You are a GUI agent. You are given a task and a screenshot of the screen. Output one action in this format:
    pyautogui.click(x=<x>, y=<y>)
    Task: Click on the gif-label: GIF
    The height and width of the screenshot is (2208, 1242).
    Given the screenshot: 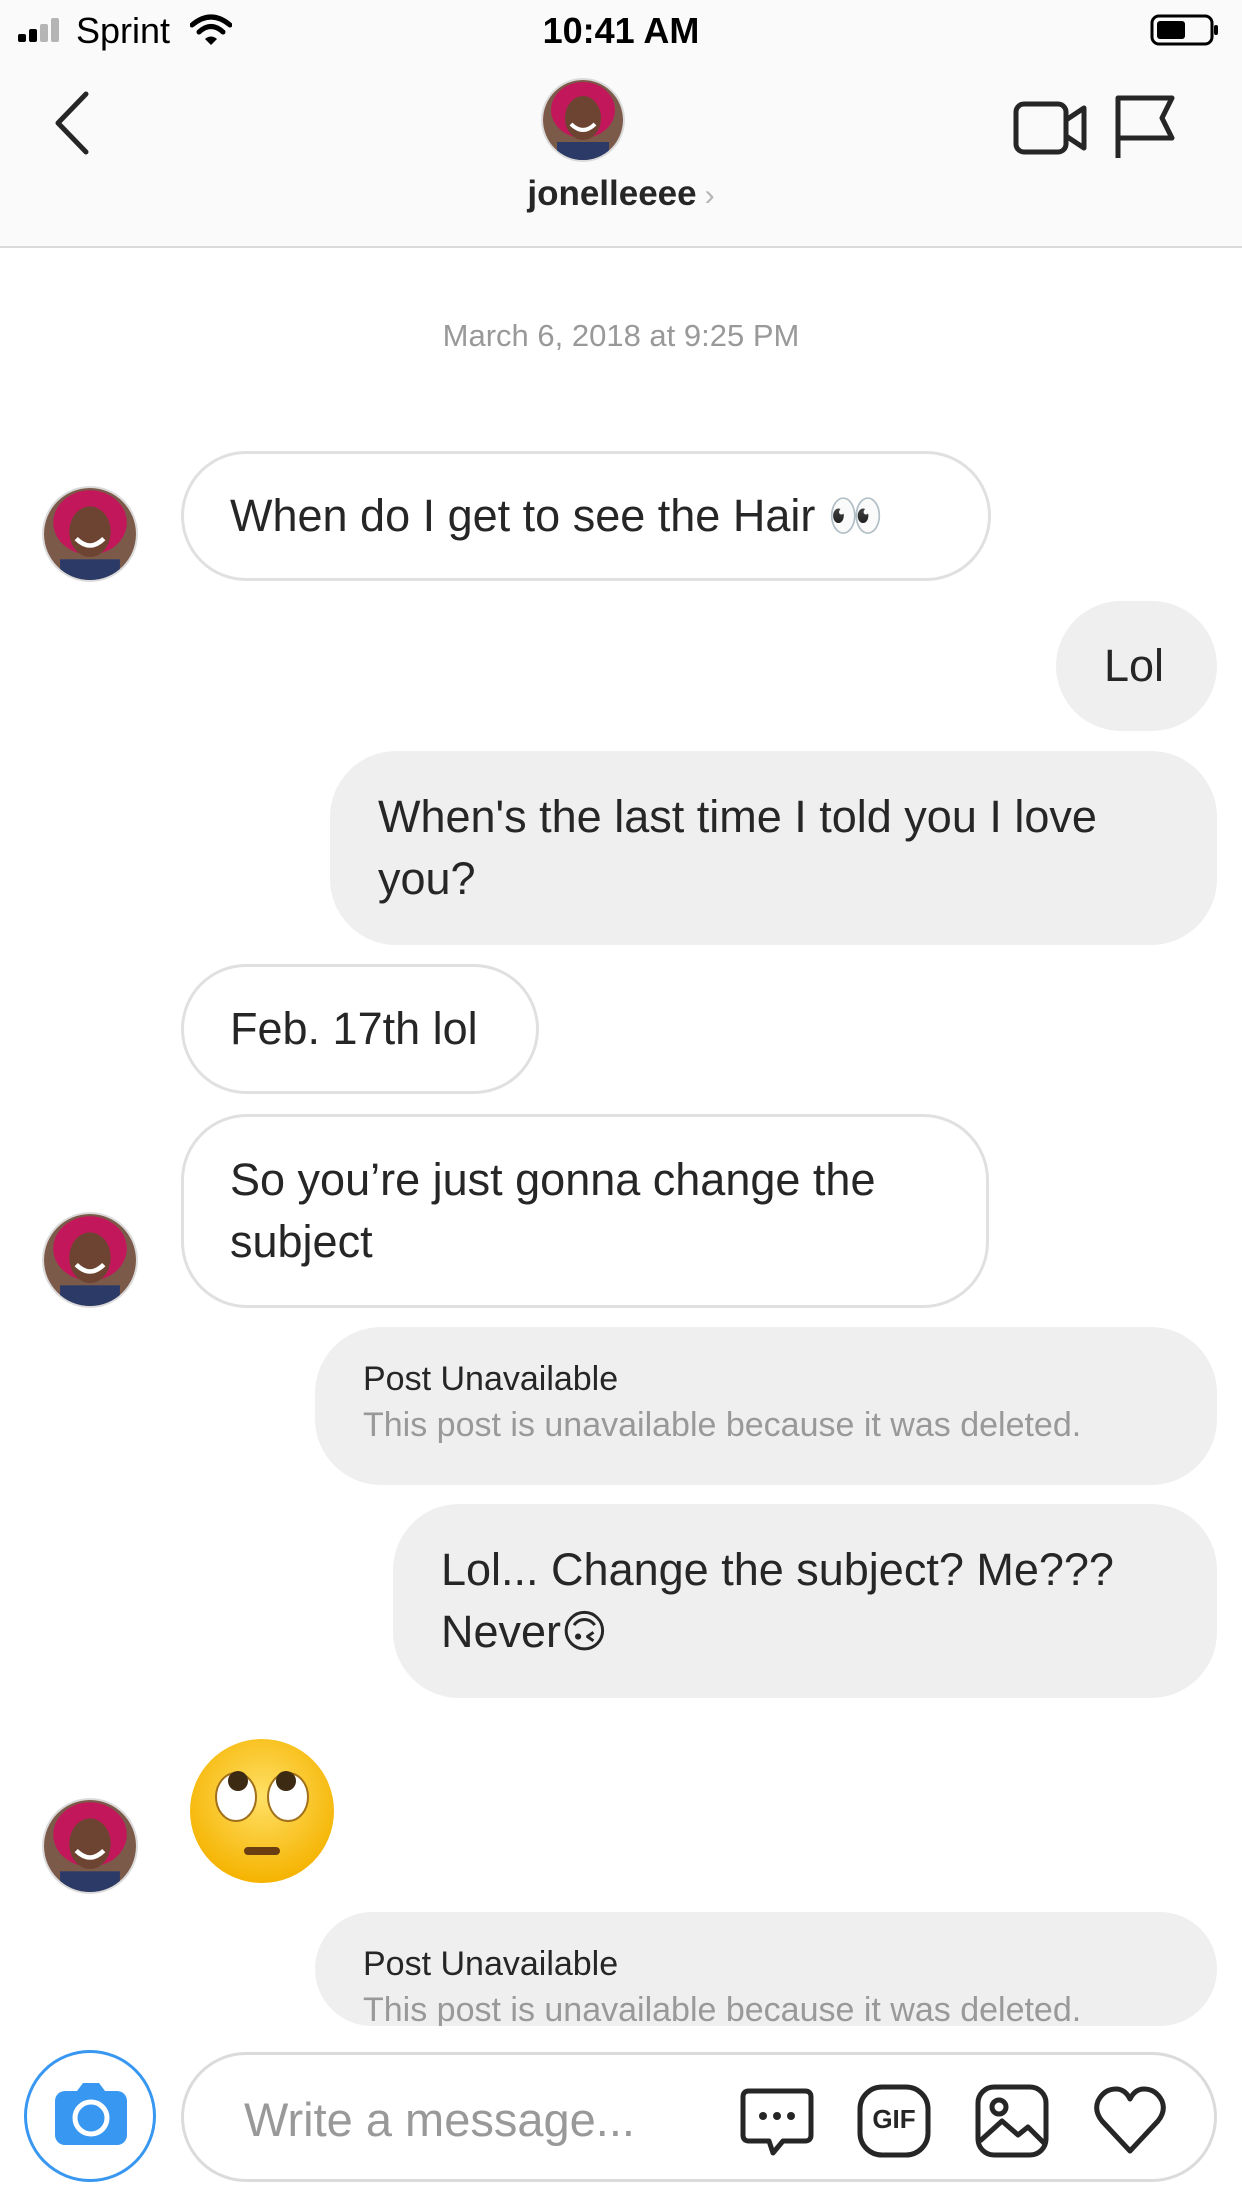 What is the action you would take?
    pyautogui.click(x=894, y=2119)
    